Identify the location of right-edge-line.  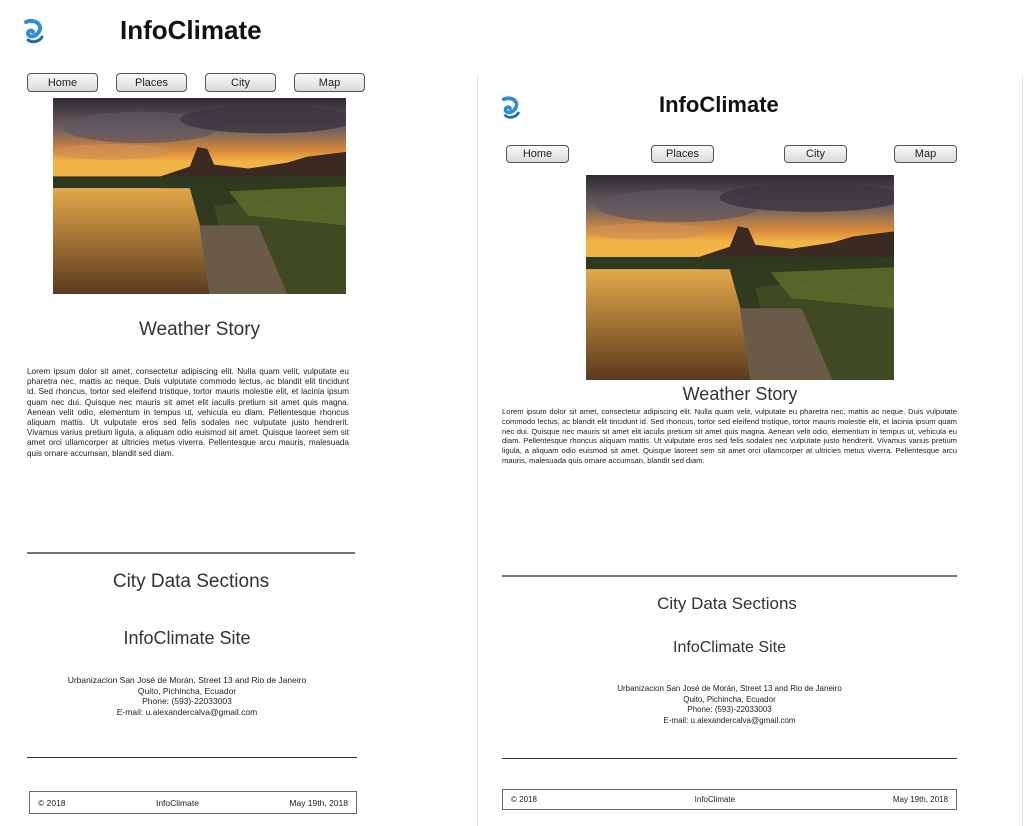
(1022, 451).